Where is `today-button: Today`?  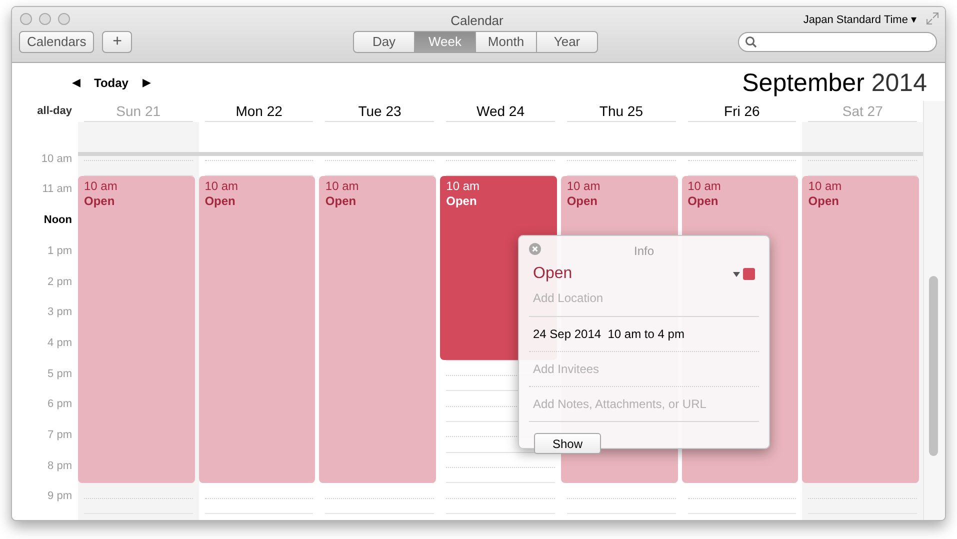 today-button: Today is located at coordinates (111, 83).